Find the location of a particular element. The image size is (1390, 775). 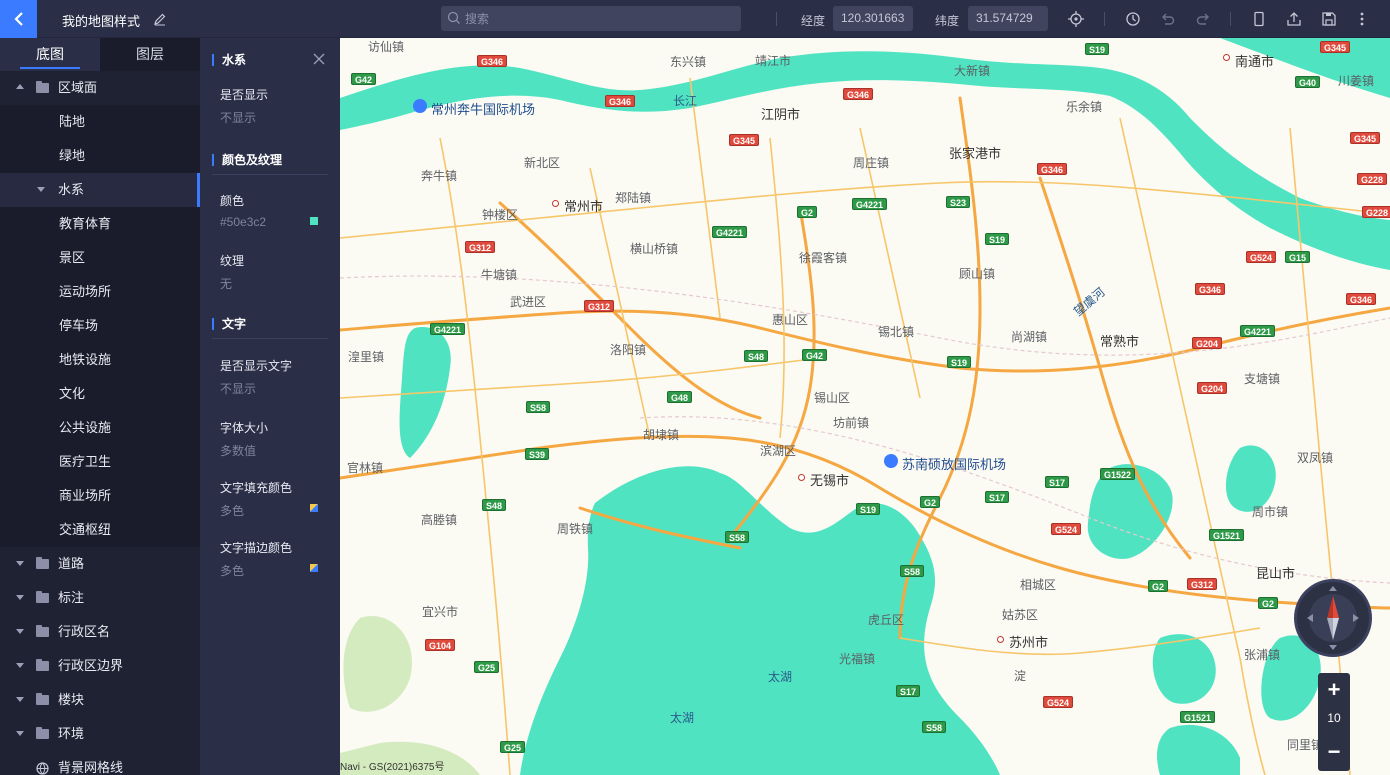

tree-group-label: 区域面 is located at coordinates (78, 87).